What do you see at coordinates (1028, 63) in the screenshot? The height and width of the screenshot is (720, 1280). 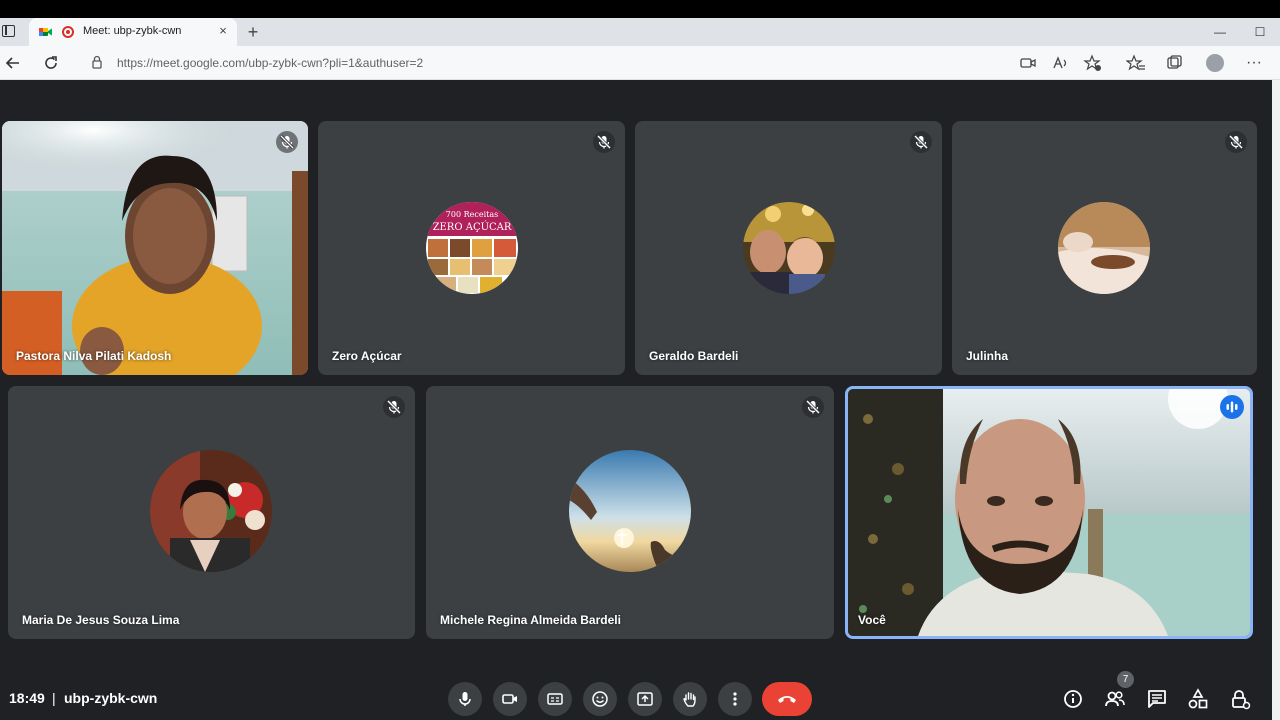 I see `camera-permission-icon` at bounding box center [1028, 63].